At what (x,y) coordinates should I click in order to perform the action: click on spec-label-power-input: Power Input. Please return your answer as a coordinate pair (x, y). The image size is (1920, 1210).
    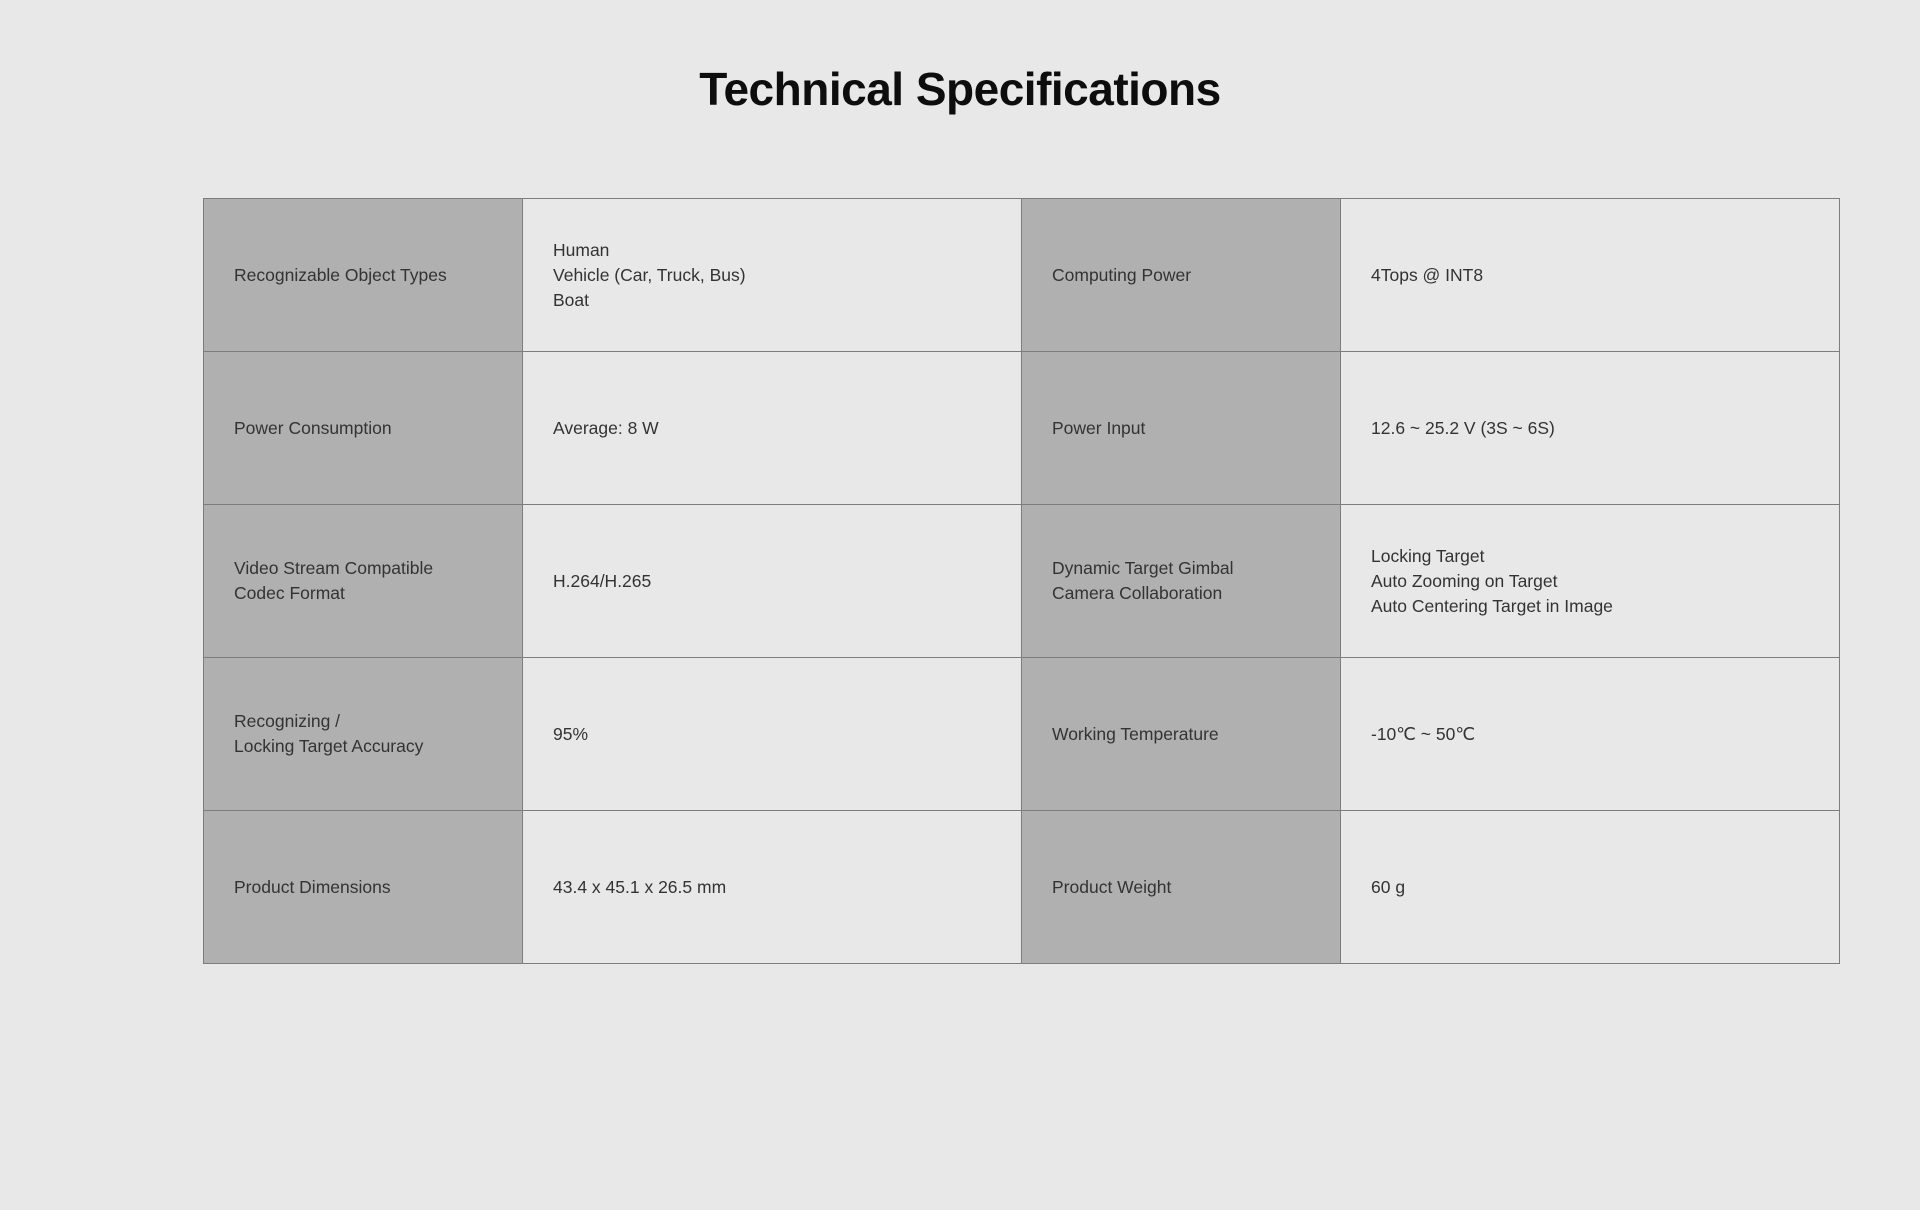
    Looking at the image, I should click on (1181, 428).